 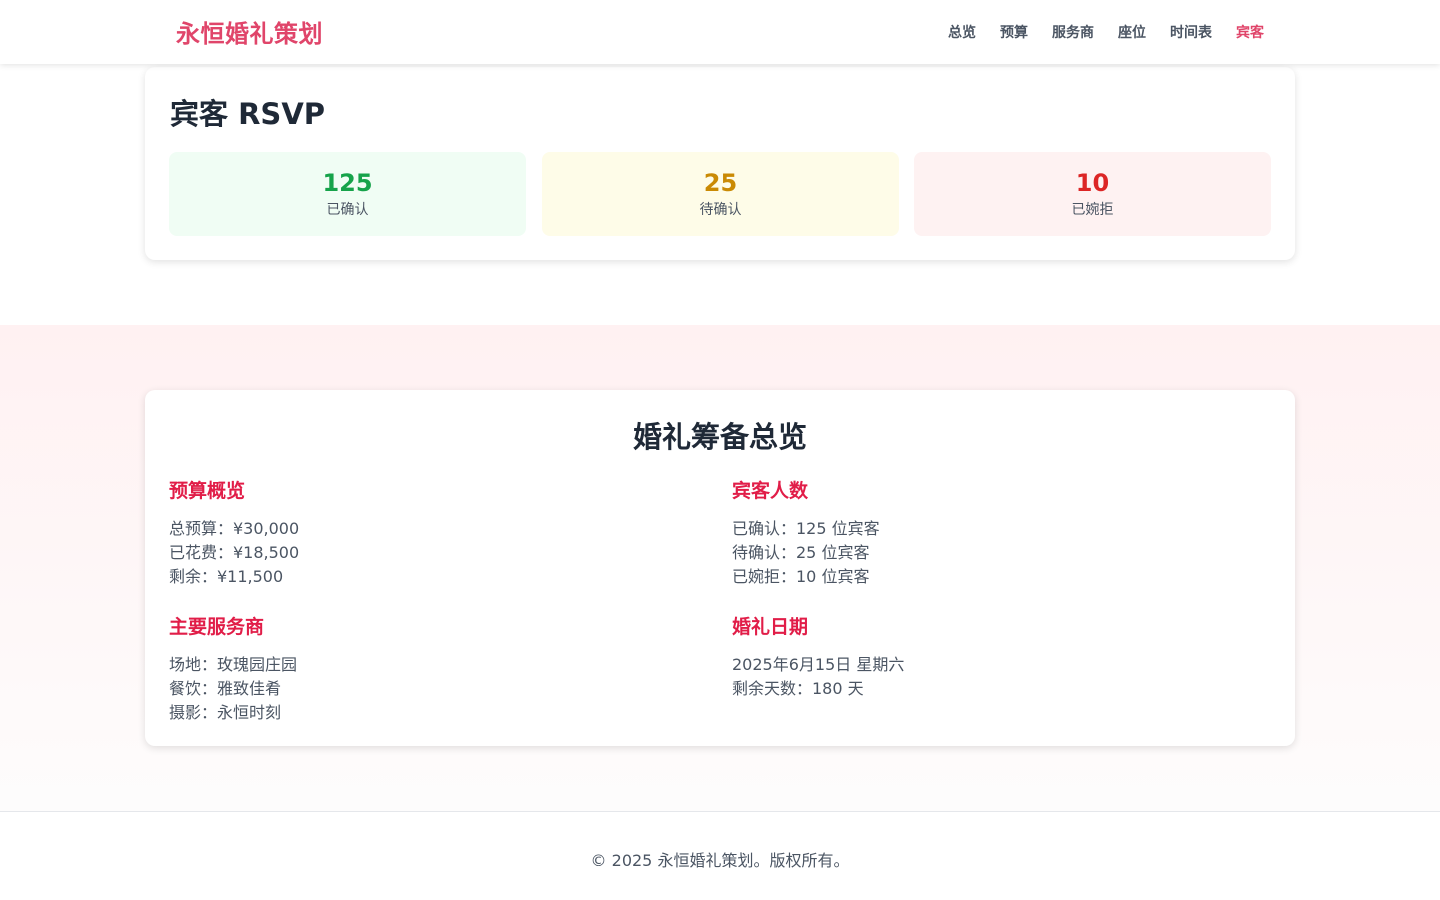 What do you see at coordinates (1092, 183) in the screenshot?
I see `stat-declined-value: 10` at bounding box center [1092, 183].